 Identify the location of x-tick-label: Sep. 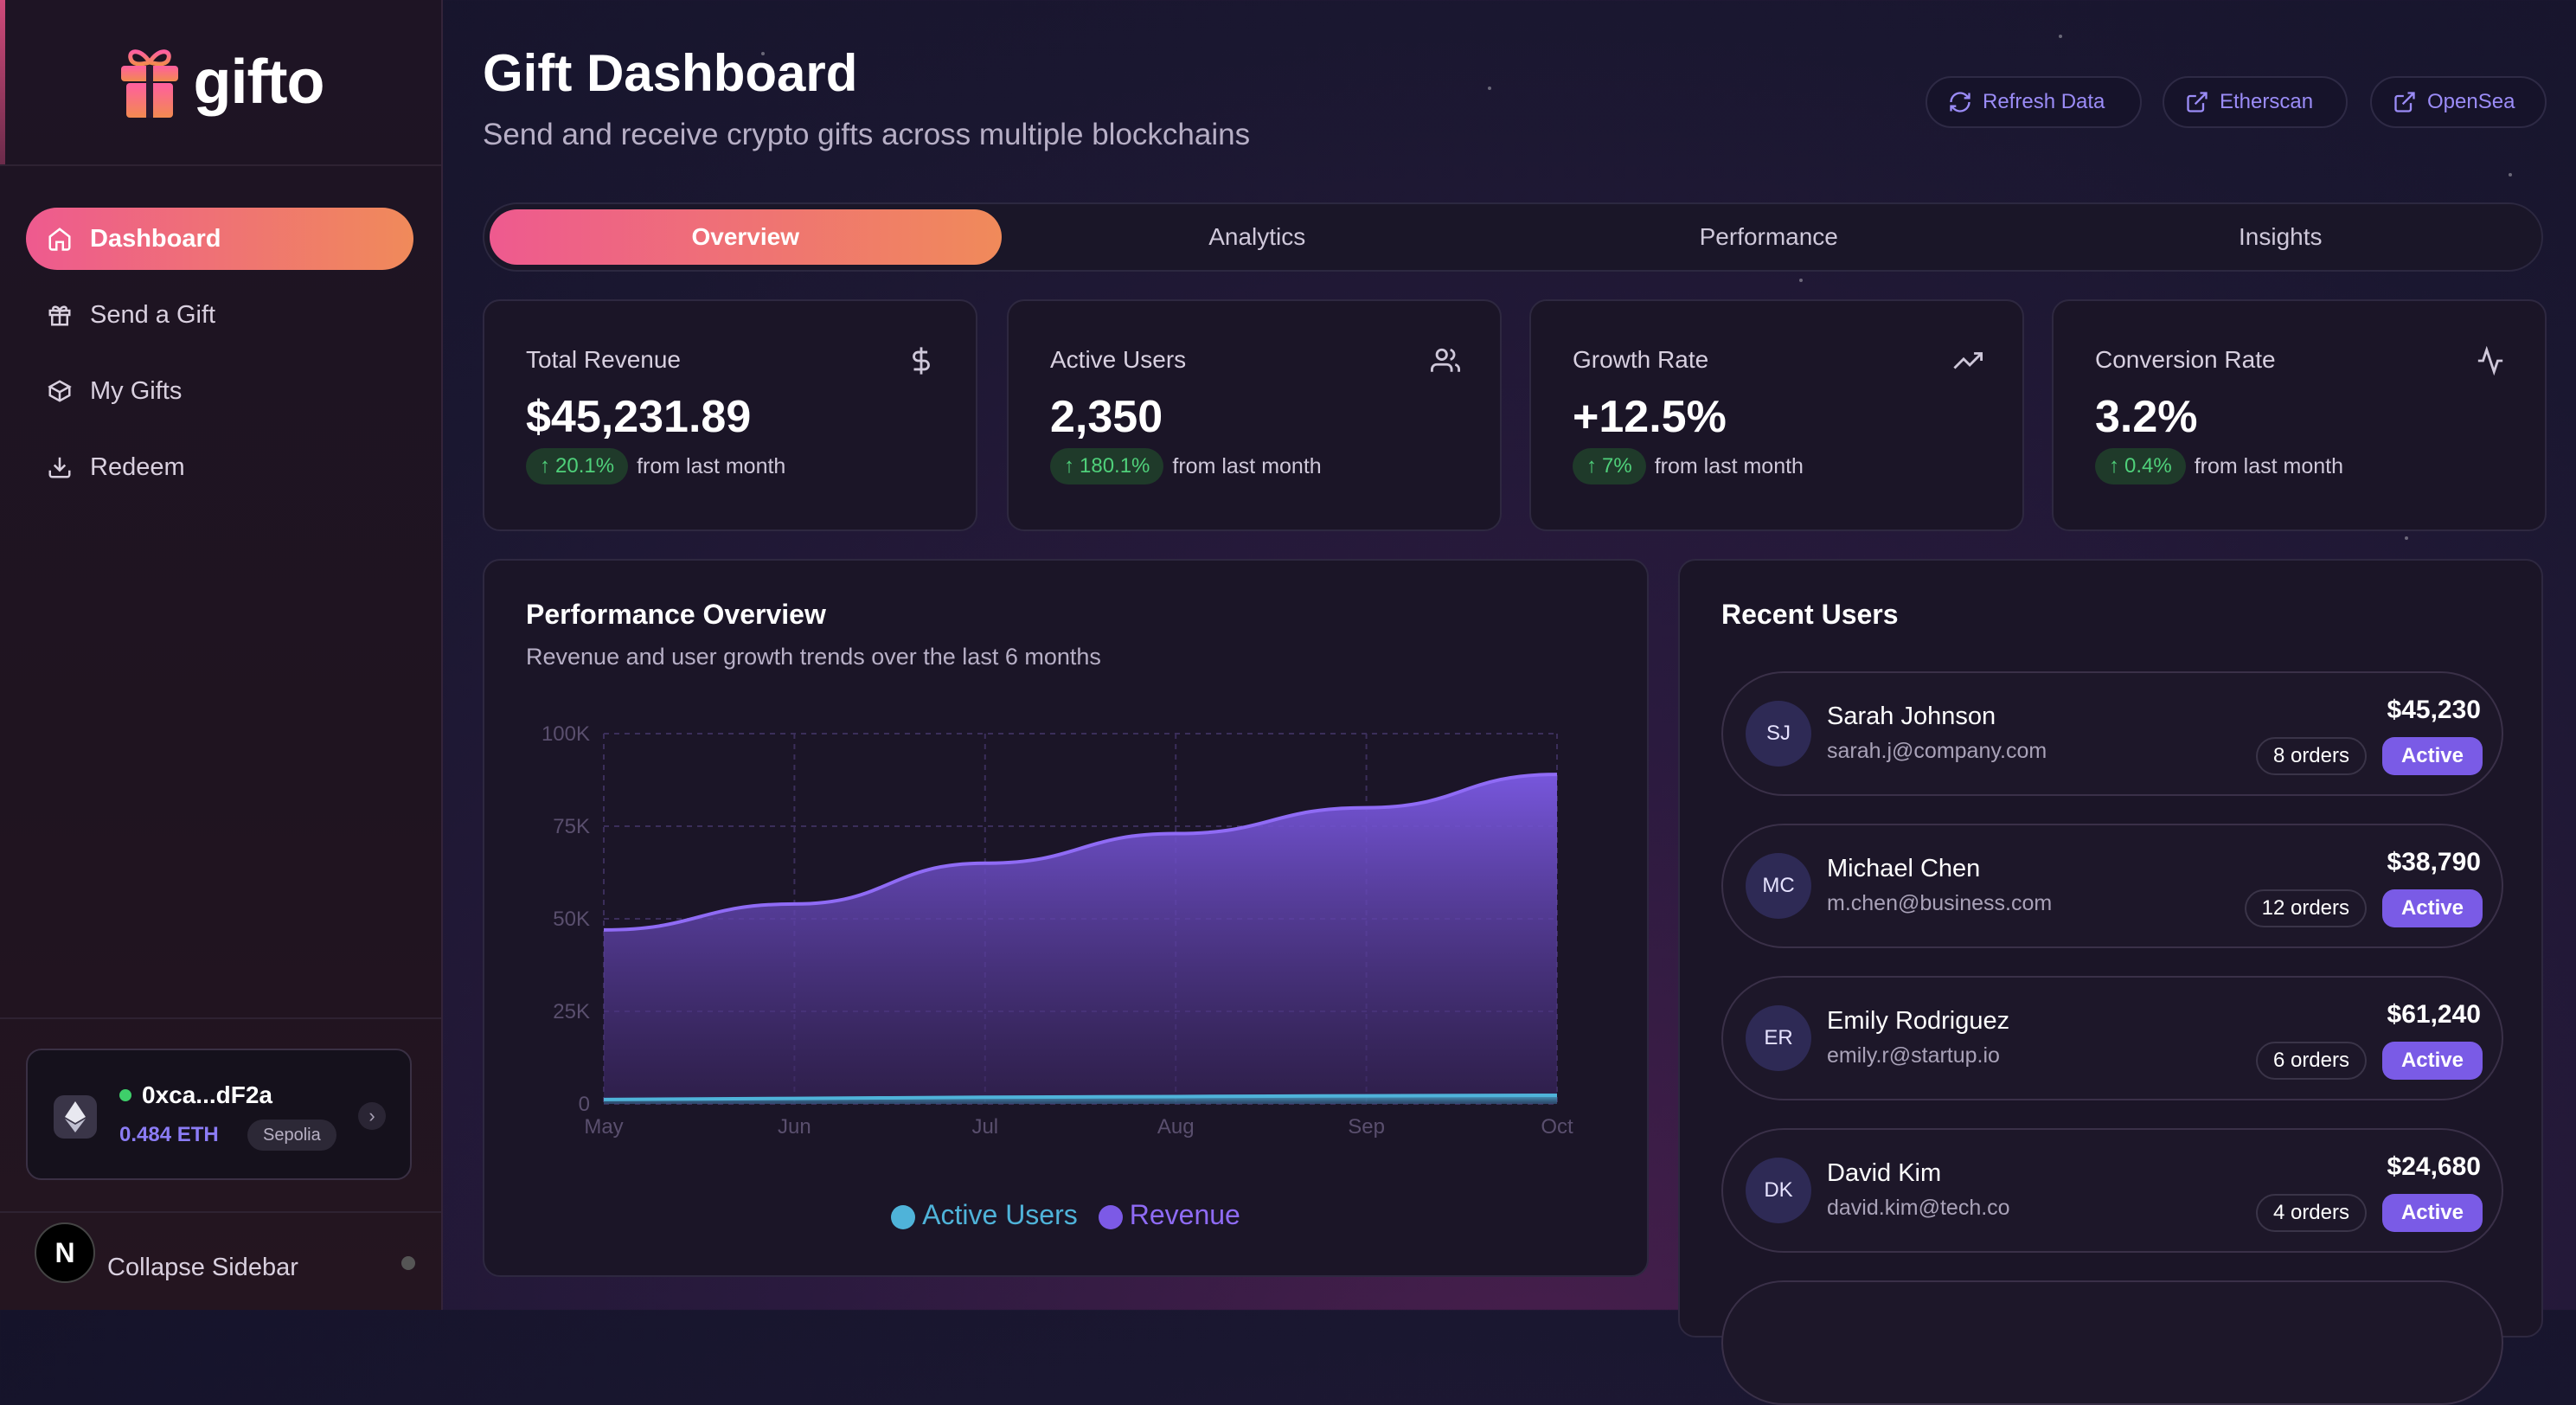
(1366, 1127).